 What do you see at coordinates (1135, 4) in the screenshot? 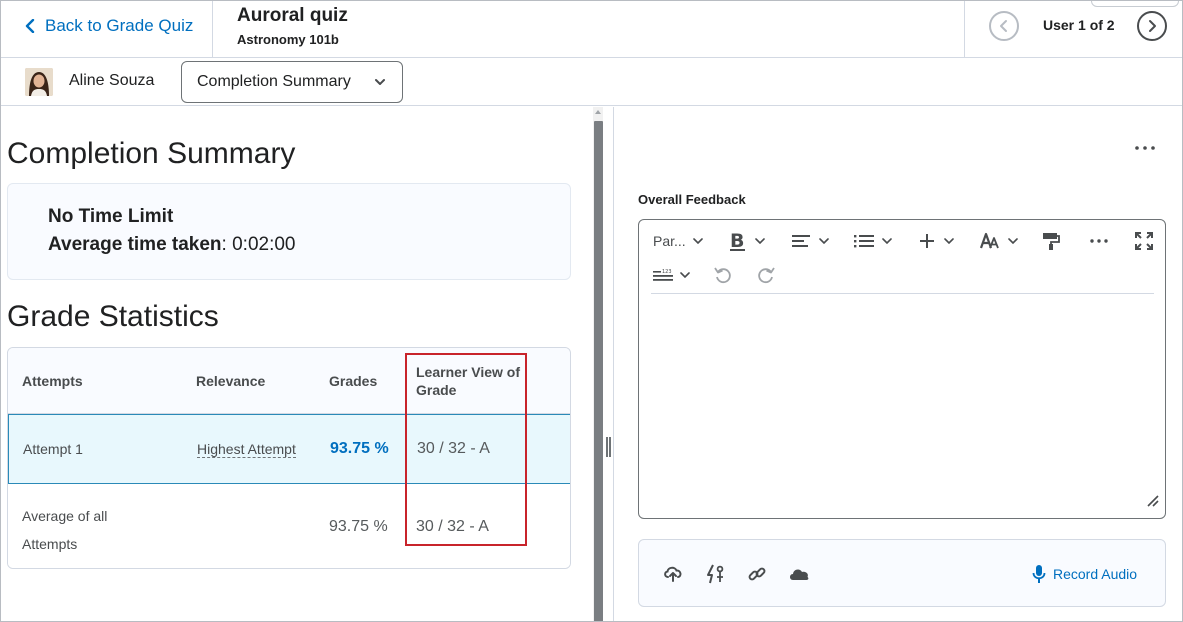
I see `top-edge-control` at bounding box center [1135, 4].